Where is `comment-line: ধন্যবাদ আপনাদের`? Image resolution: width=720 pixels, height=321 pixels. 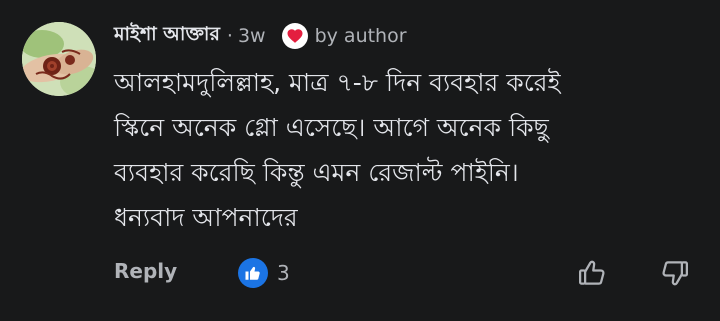
comment-line: ধন্যবাদ আপনাদের is located at coordinates (206, 217).